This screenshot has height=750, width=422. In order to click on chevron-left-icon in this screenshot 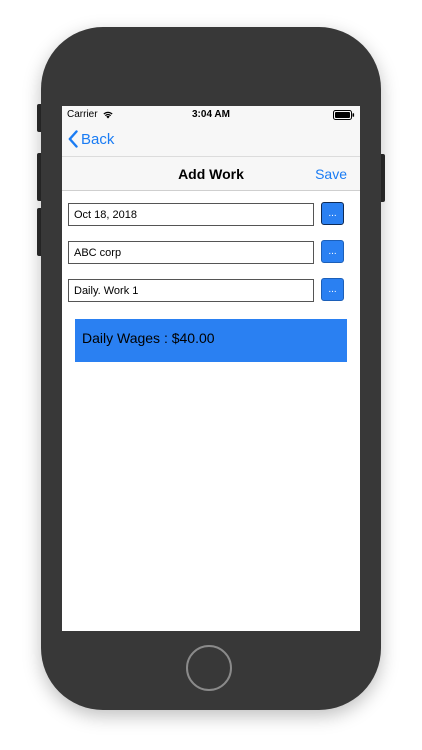, I will do `click(73, 139)`.